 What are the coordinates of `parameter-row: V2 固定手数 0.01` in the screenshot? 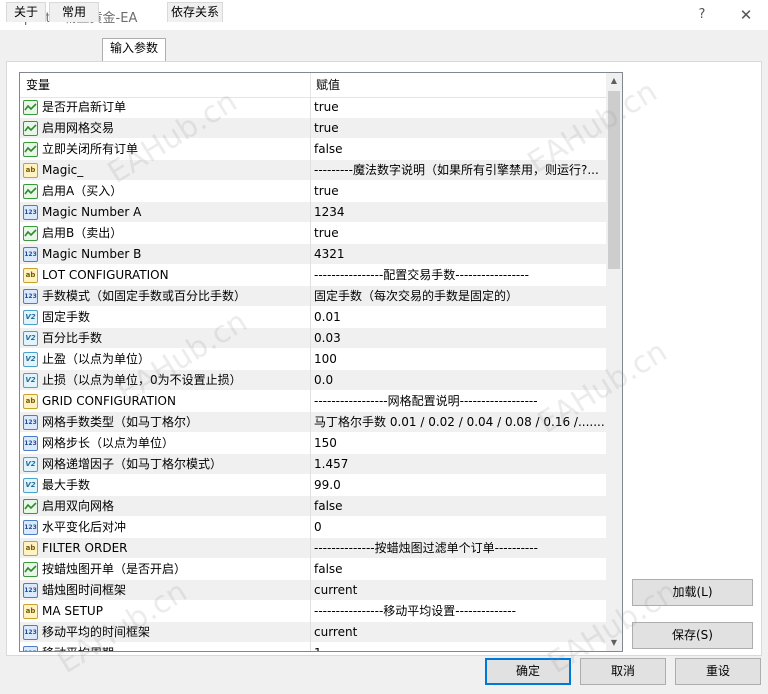 It's located at (313, 317).